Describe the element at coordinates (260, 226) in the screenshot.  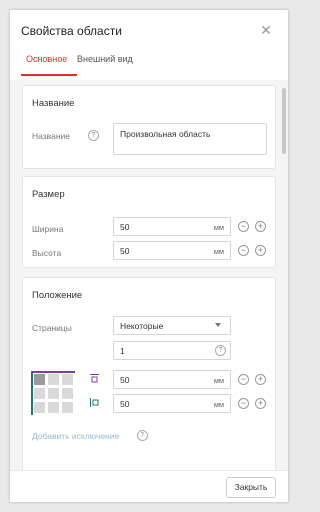
I see `width-increase-button: +` at that location.